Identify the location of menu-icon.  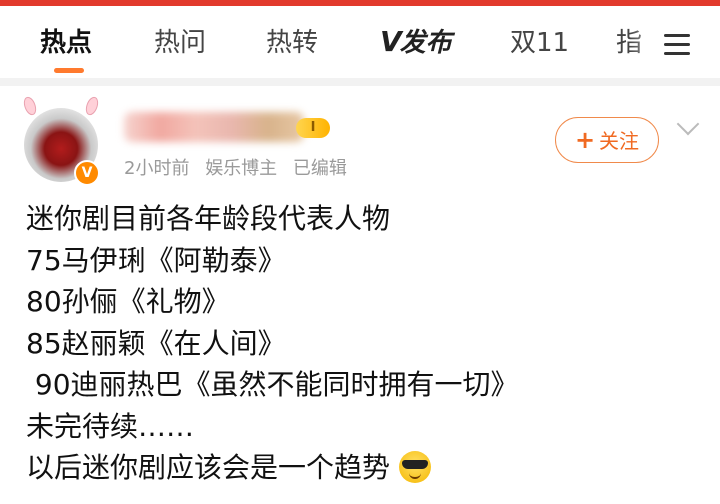
(677, 45).